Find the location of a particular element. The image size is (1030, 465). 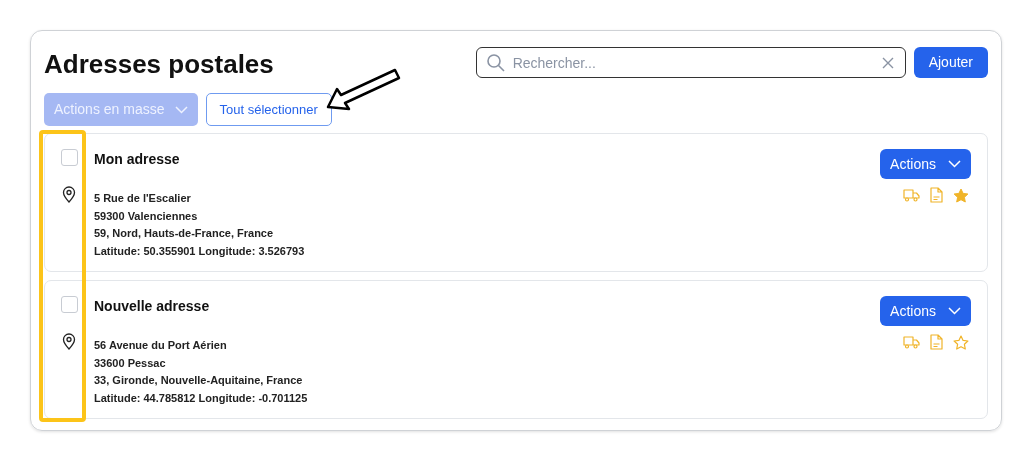

address-line: 5 Rue de l'Escalier is located at coordinates (143, 199).